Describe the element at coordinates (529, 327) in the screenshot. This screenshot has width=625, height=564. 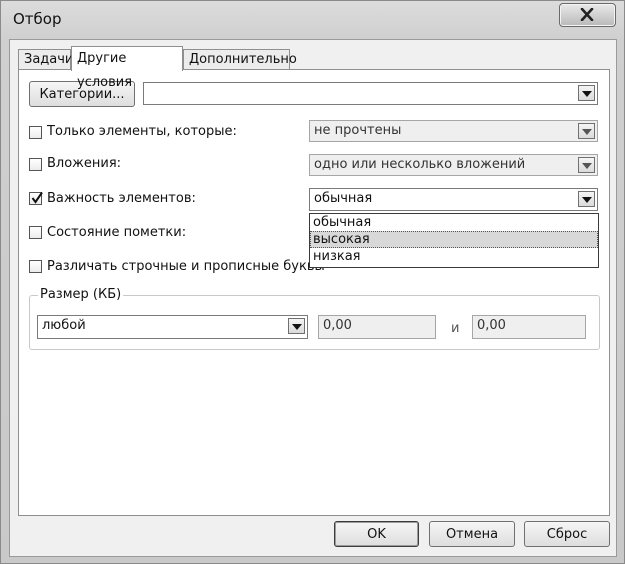
I see `size-to-input: 0,00` at that location.